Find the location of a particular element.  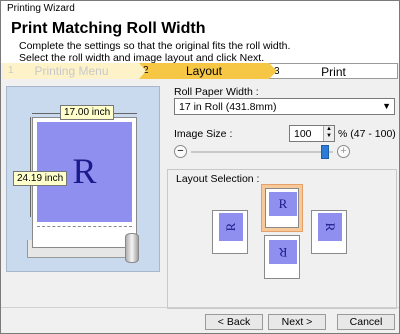

next-button: Next > is located at coordinates (297, 322).